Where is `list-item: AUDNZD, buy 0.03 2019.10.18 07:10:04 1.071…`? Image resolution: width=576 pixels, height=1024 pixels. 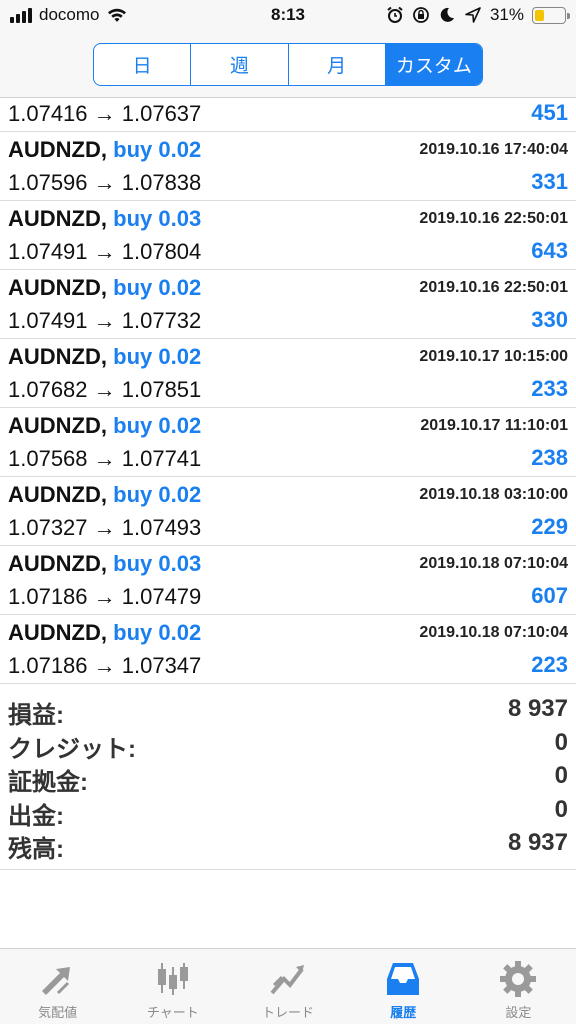
list-item: AUDNZD, buy 0.03 2019.10.18 07:10:04 1.071… is located at coordinates (288, 580).